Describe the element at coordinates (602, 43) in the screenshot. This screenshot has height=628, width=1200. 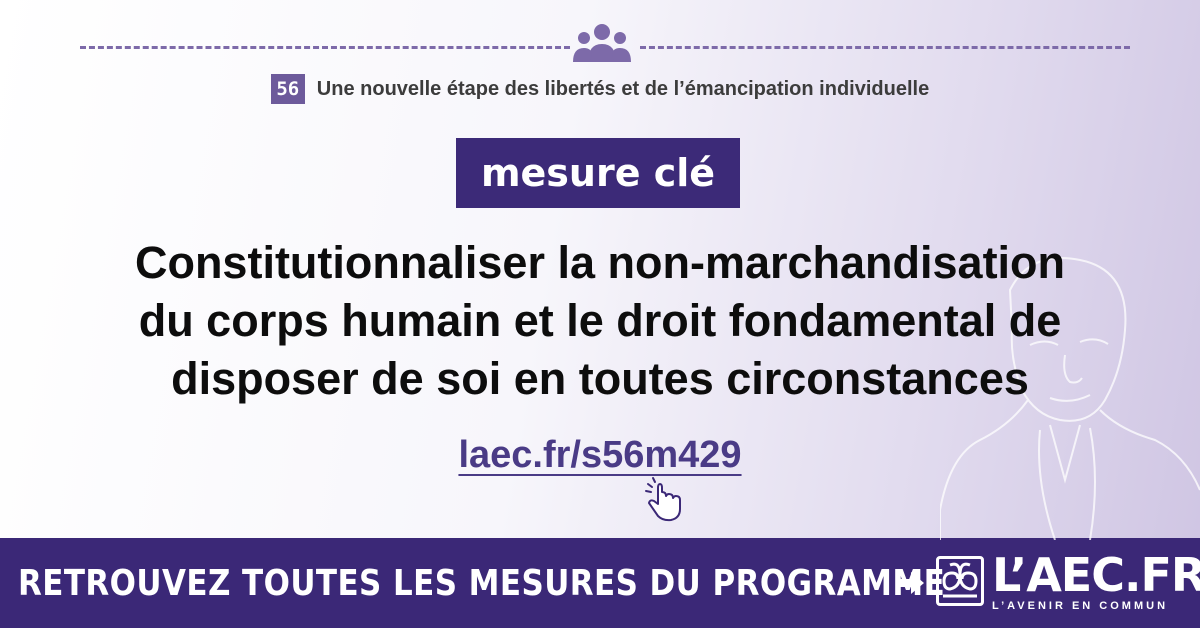
I see `people-group-icon` at that location.